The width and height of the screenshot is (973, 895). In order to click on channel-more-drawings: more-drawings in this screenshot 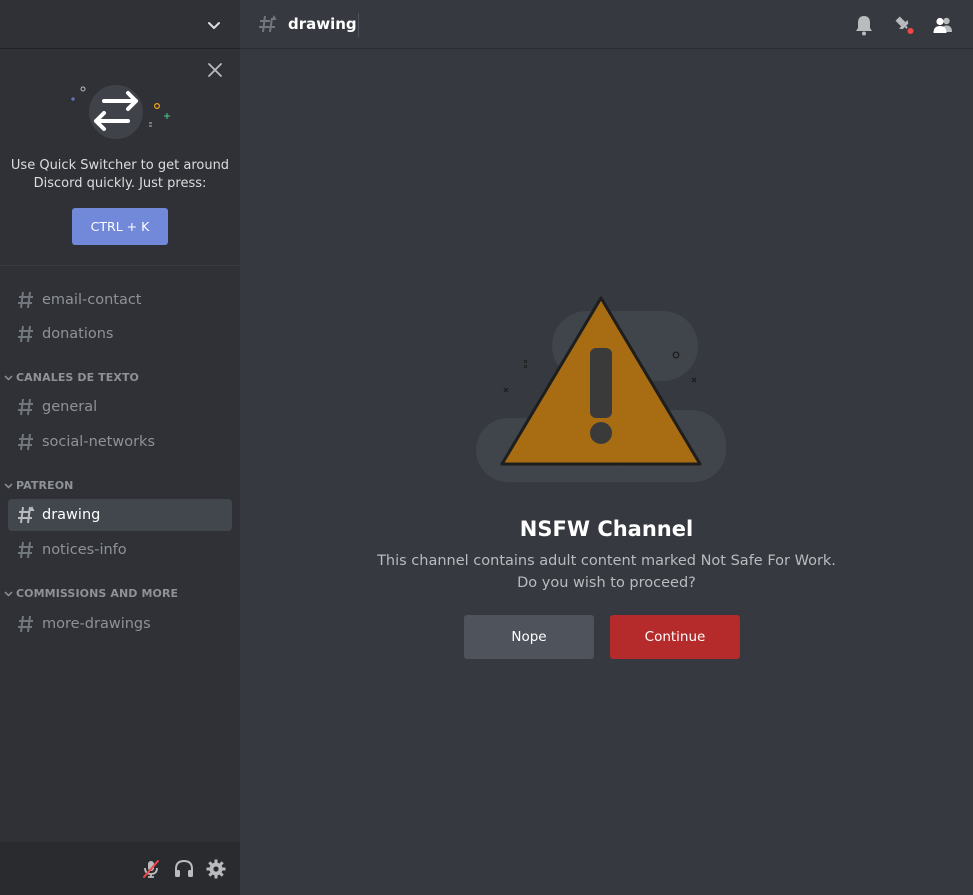, I will do `click(120, 624)`.